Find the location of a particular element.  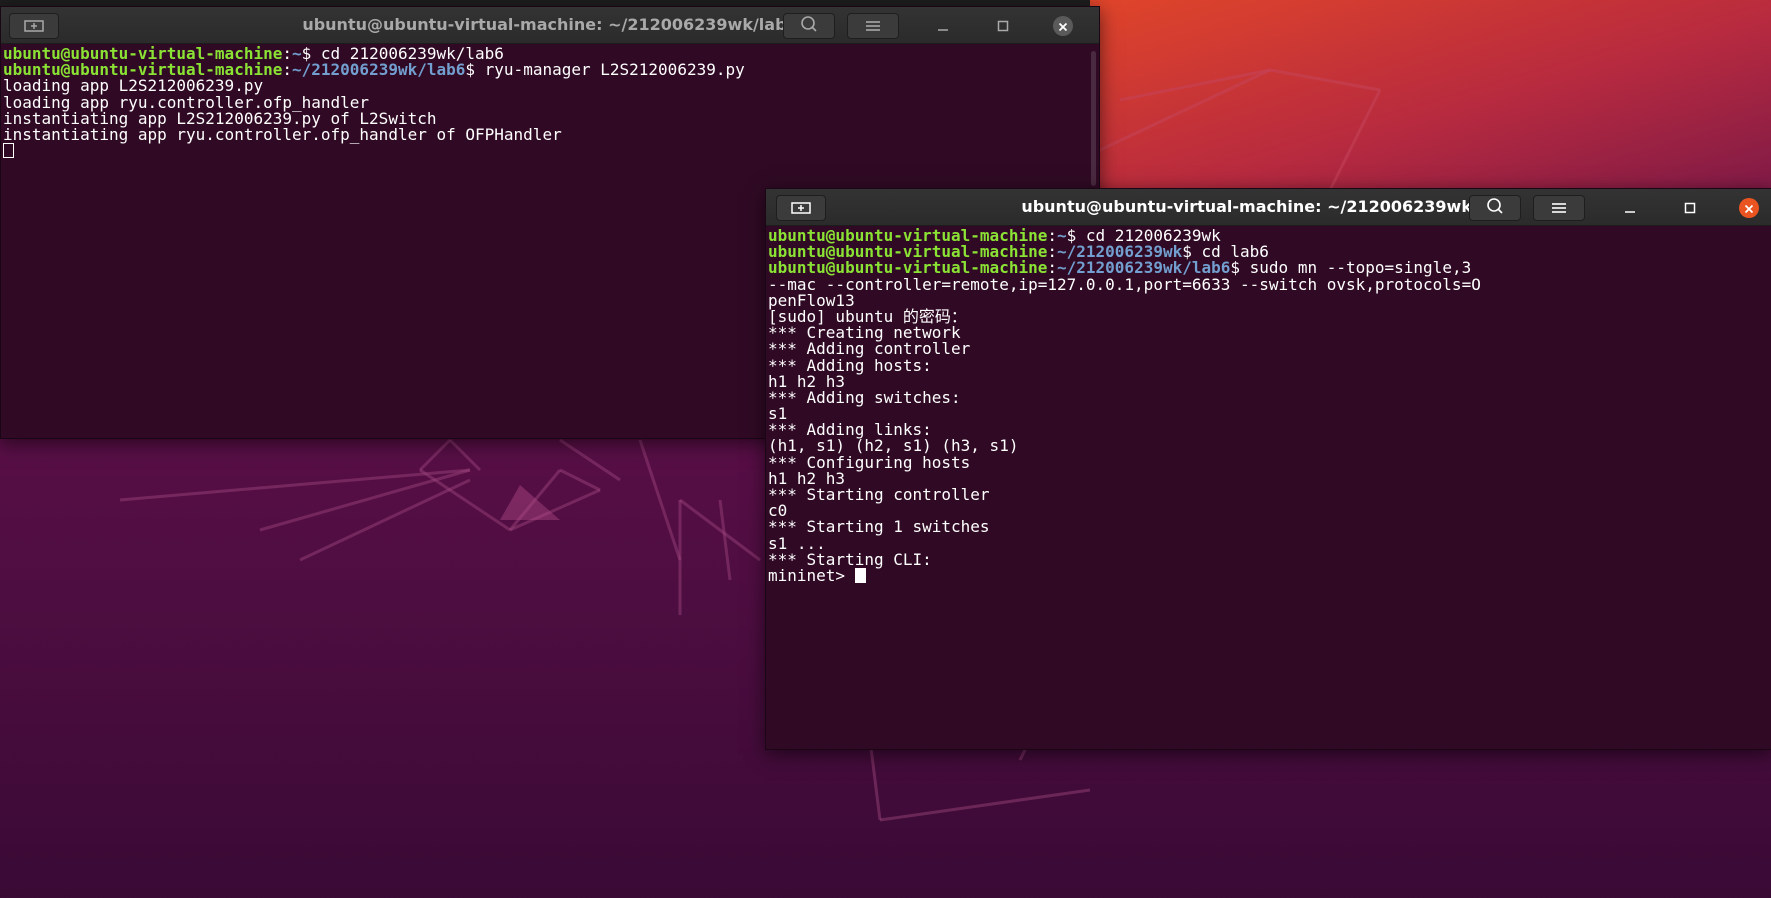

terminal-line: *** Adding switches: is located at coordinates (1269, 397).